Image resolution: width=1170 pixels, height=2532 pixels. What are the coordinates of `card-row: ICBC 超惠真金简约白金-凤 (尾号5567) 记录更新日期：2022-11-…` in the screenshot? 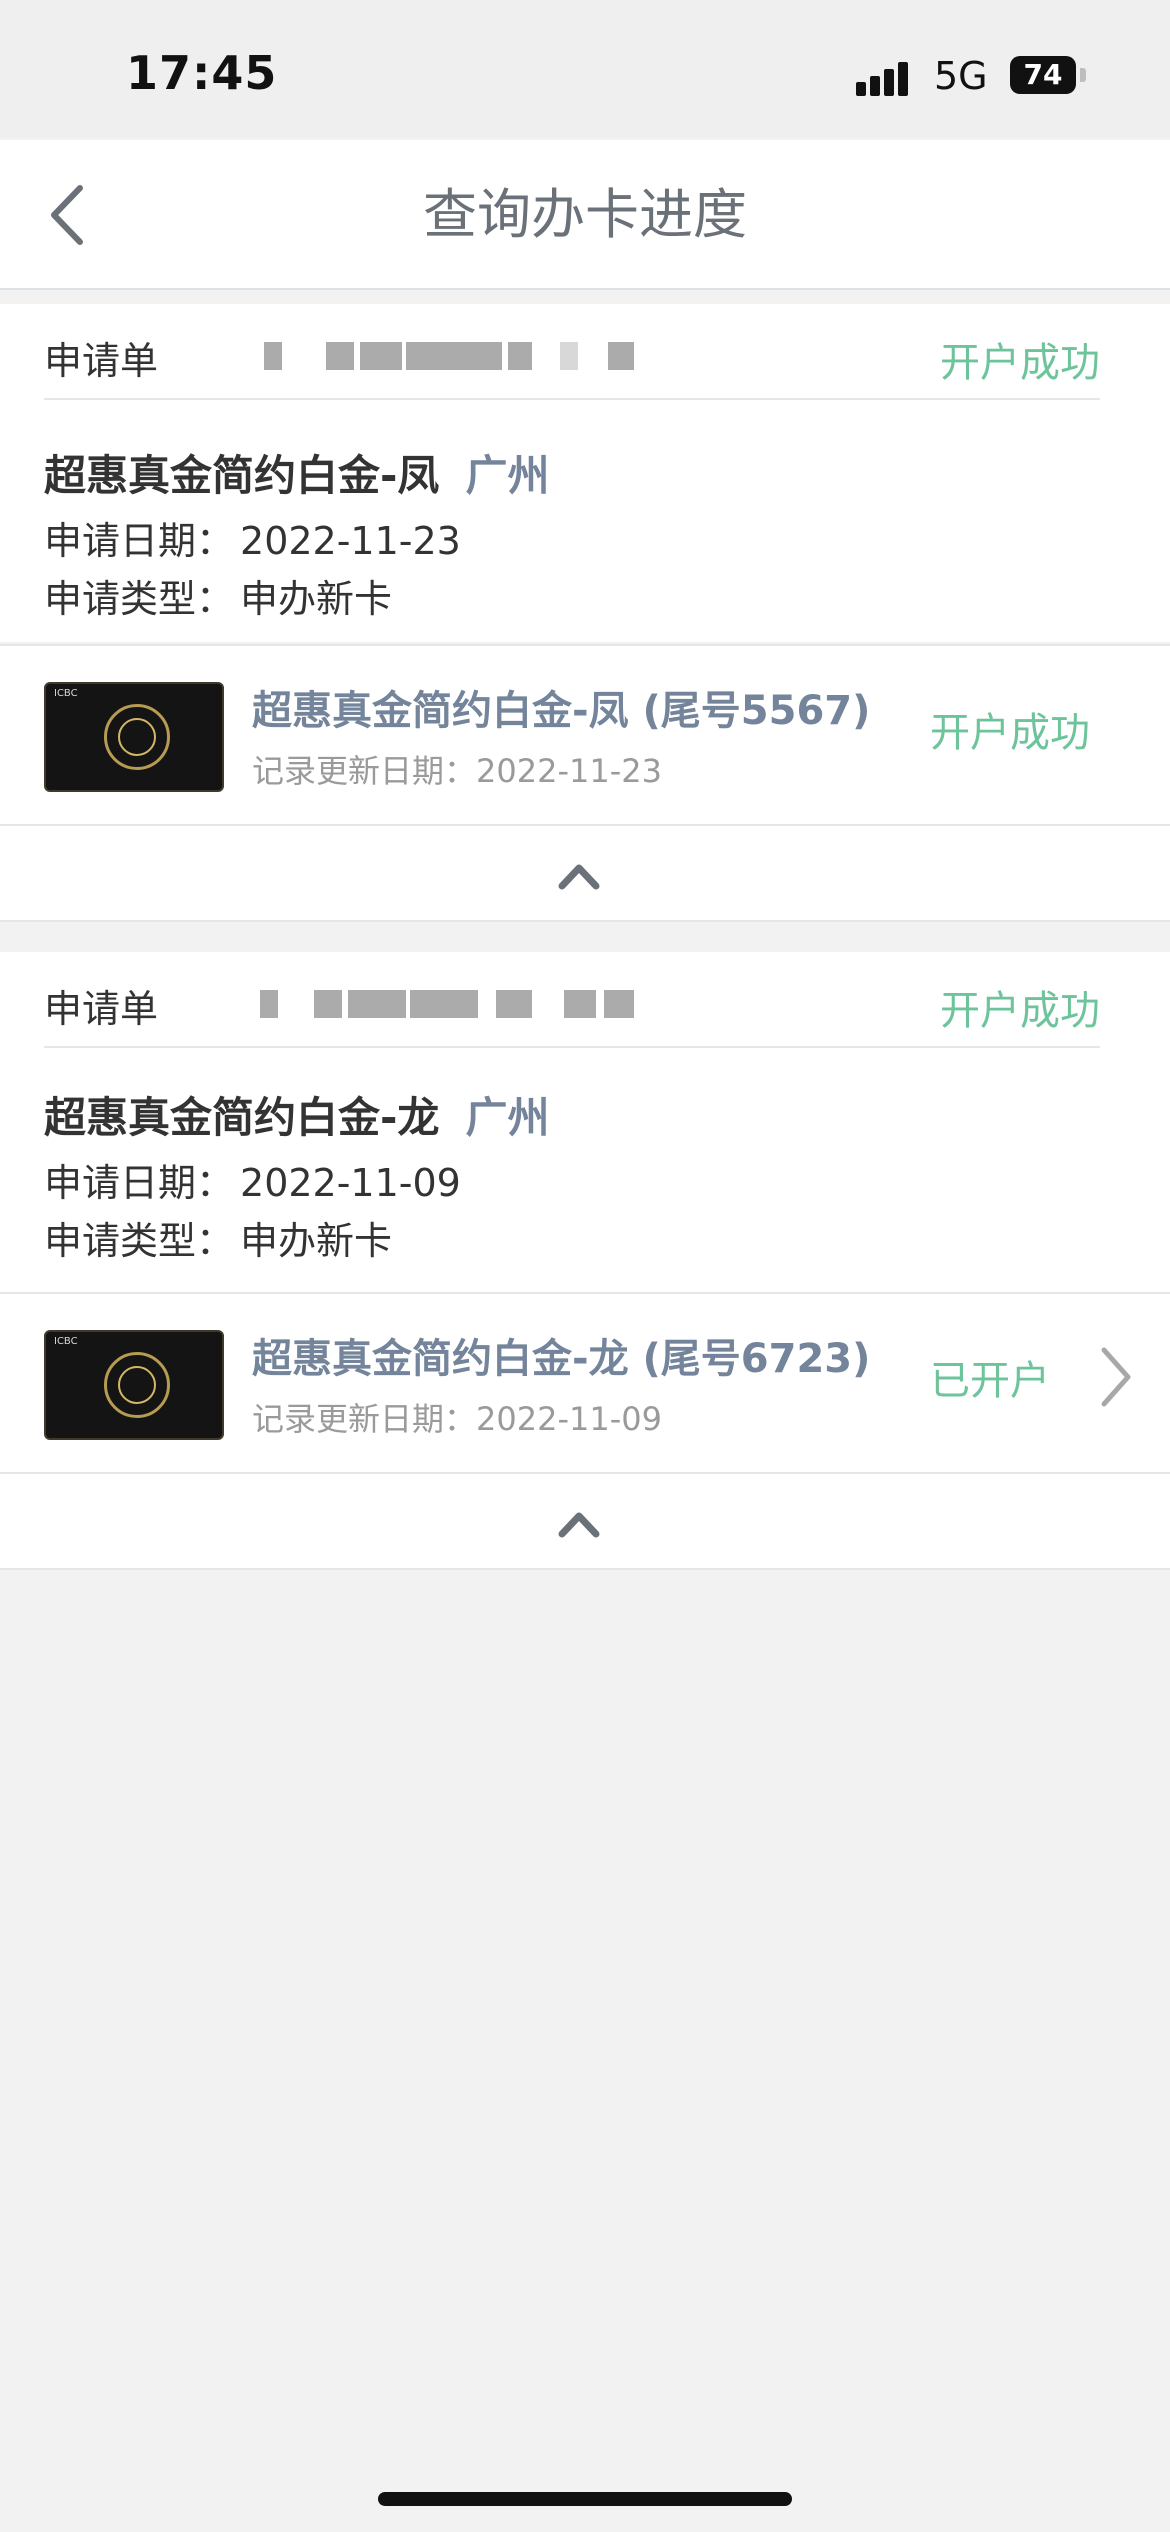 It's located at (585, 735).